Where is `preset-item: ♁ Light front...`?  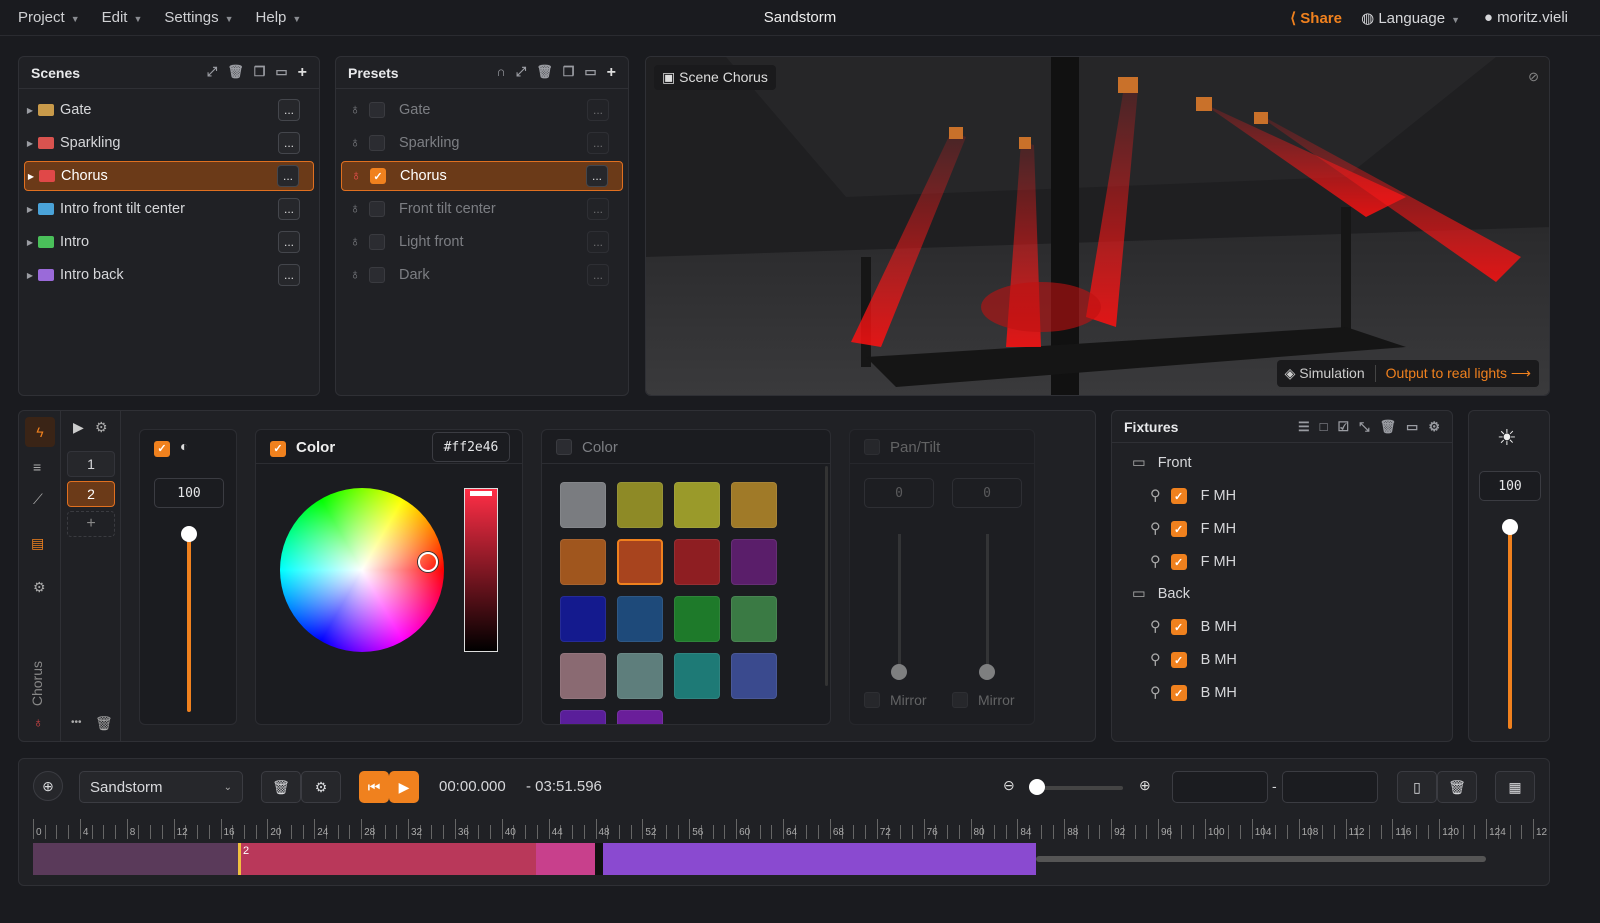
preset-item: ♁ Light front... is located at coordinates (482, 242).